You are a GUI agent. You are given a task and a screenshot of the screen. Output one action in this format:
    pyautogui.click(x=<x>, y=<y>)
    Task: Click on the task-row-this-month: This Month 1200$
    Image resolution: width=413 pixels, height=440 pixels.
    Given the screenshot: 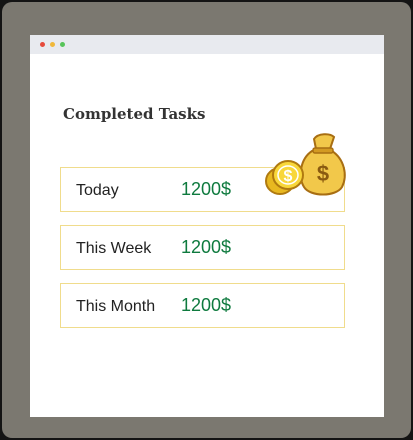 What is the action you would take?
    pyautogui.click(x=202, y=305)
    